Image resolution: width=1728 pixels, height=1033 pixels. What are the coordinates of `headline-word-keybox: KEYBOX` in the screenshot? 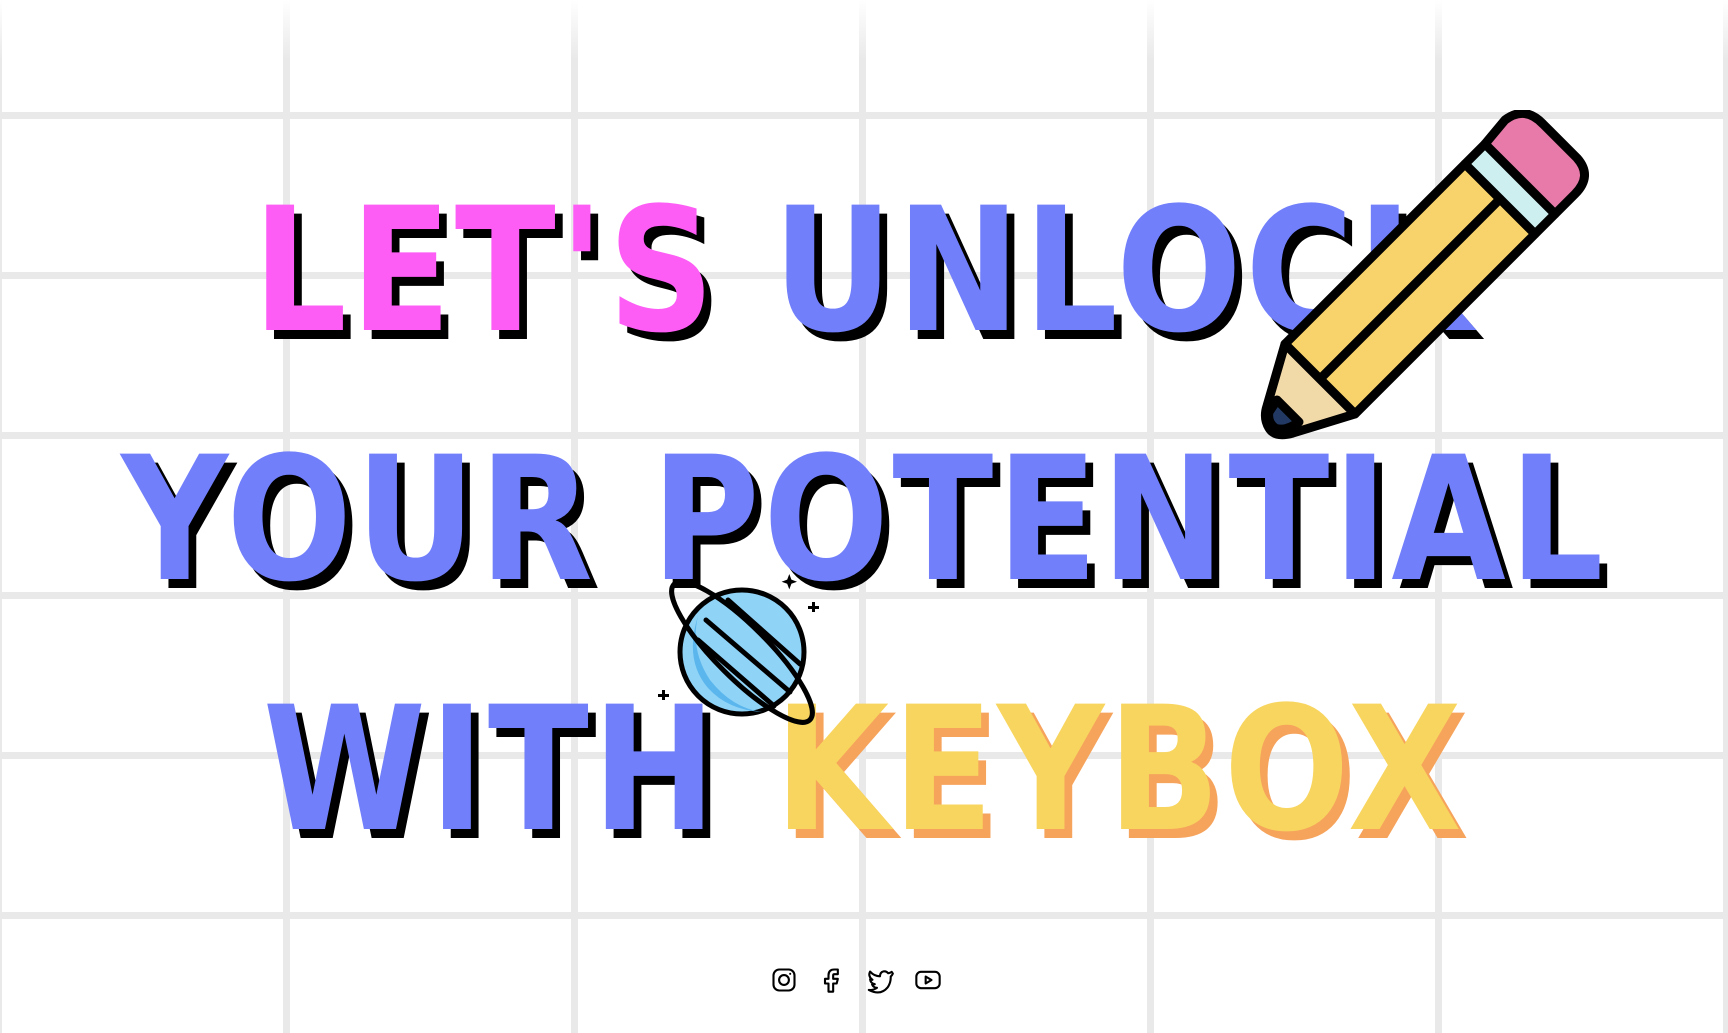 It's located at (1120, 769).